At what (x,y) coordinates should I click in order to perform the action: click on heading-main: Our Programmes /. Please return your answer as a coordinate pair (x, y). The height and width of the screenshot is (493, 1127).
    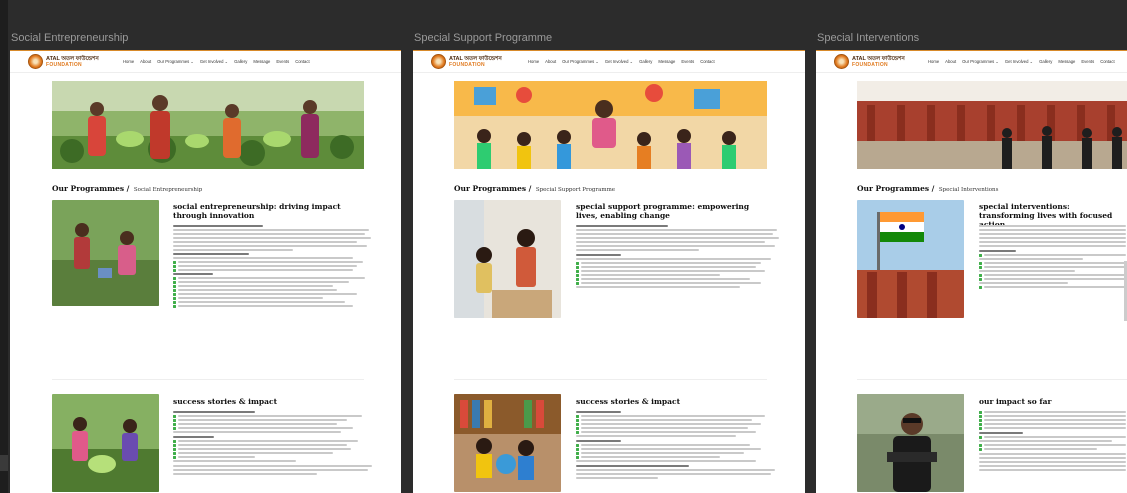
    Looking at the image, I should click on (493, 188).